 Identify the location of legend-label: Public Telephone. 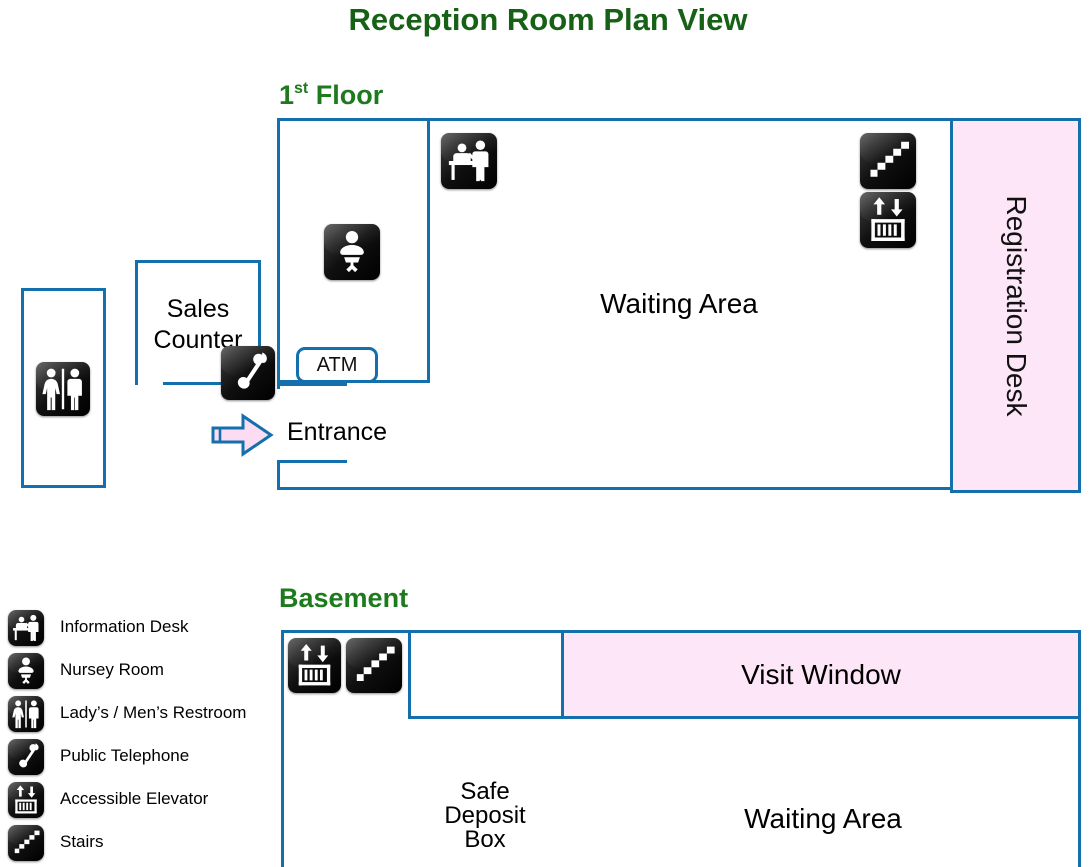
(125, 755).